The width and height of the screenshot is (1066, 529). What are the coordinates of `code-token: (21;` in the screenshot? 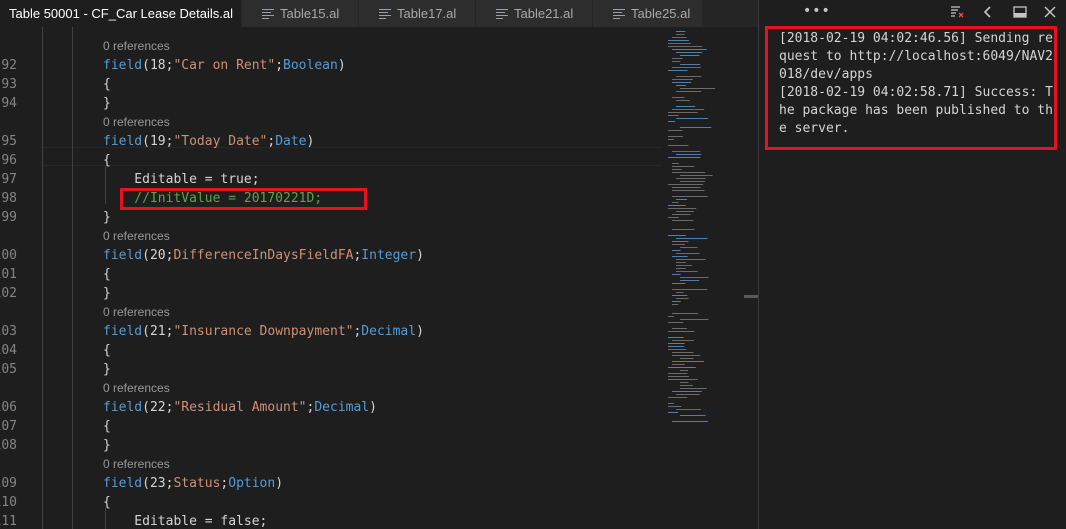 It's located at (158, 331).